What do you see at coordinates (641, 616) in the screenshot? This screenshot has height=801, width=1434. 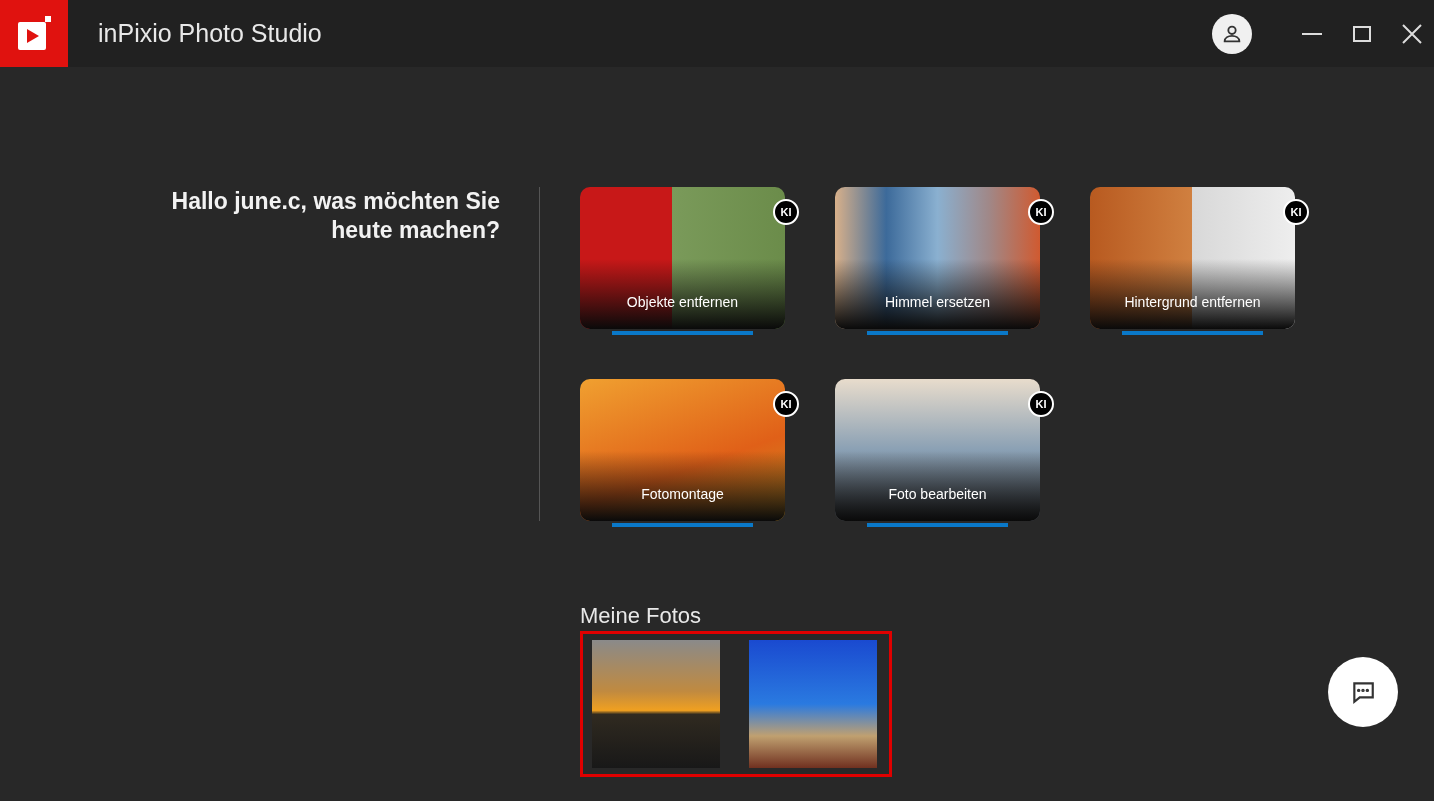 I see `section-heading: Meine Fotos` at bounding box center [641, 616].